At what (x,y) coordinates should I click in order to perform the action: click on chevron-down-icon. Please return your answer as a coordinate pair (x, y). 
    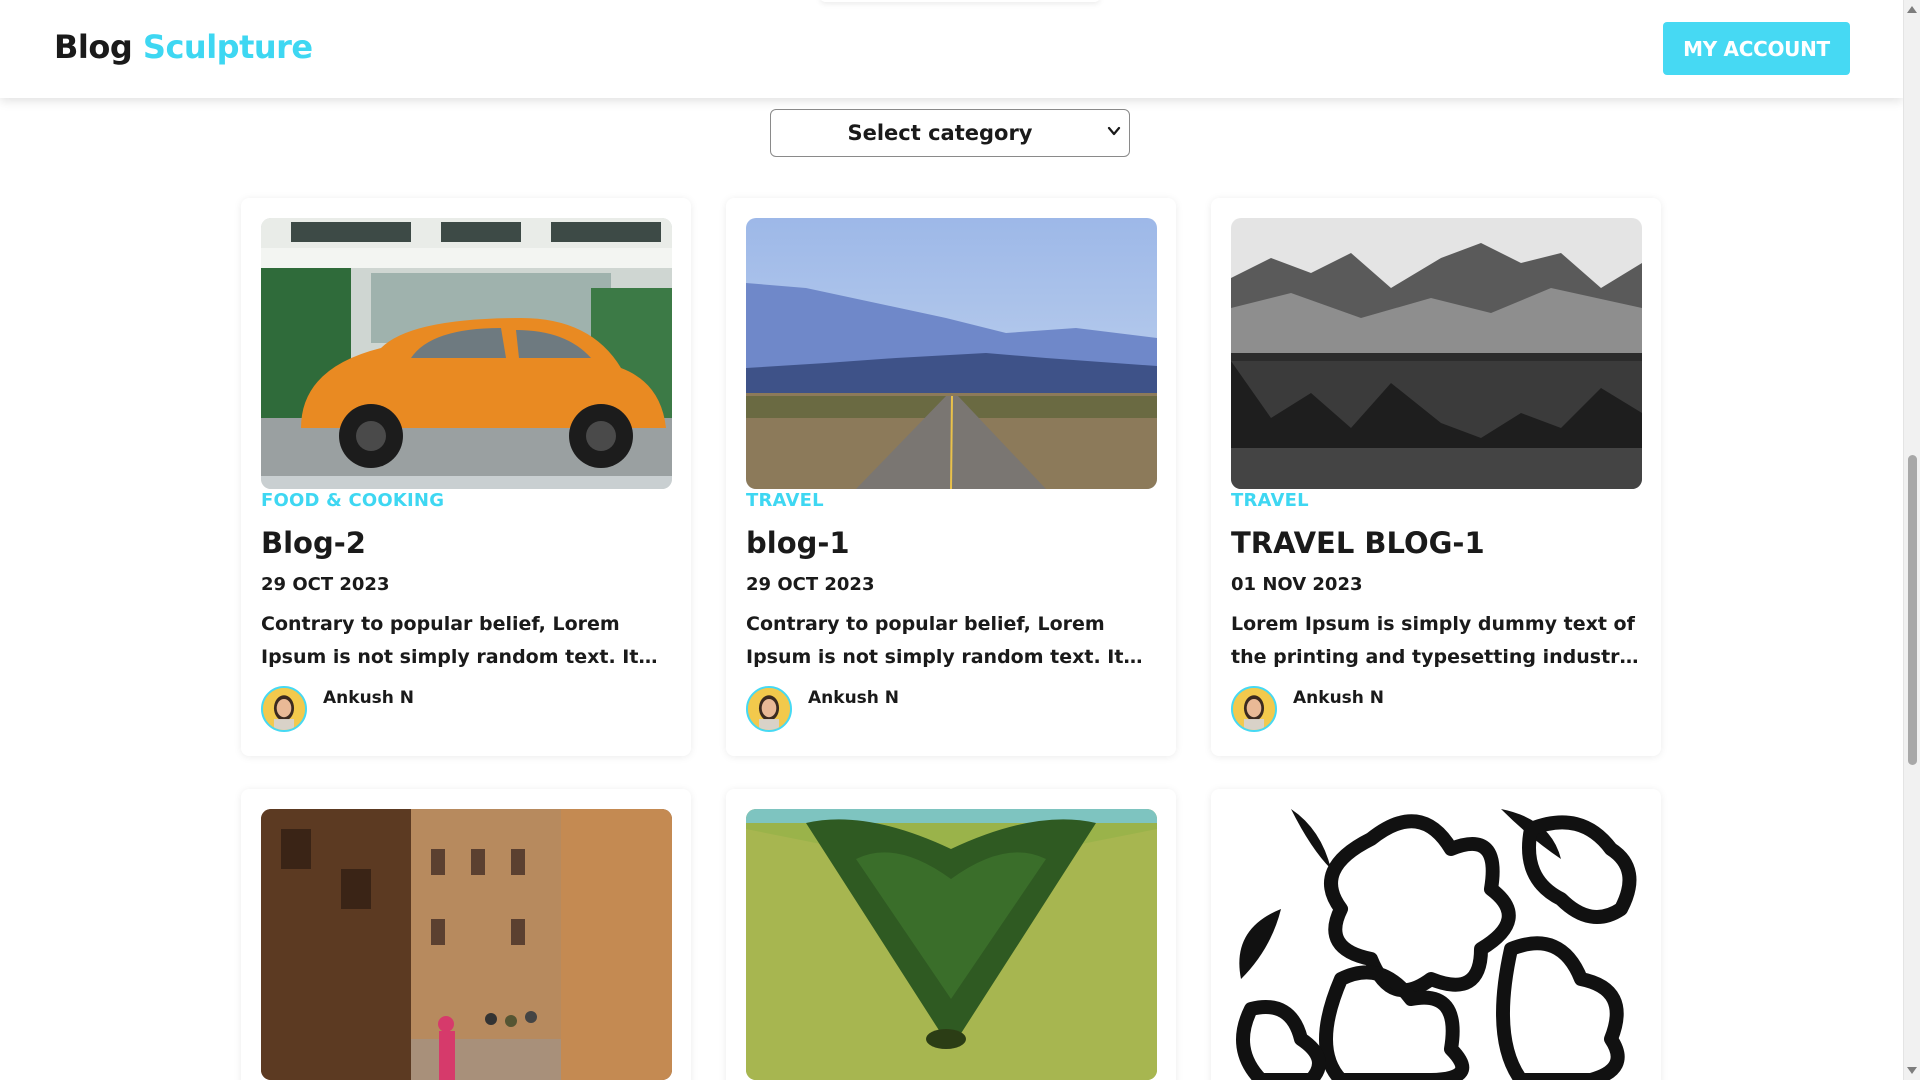
    Looking at the image, I should click on (1114, 131).